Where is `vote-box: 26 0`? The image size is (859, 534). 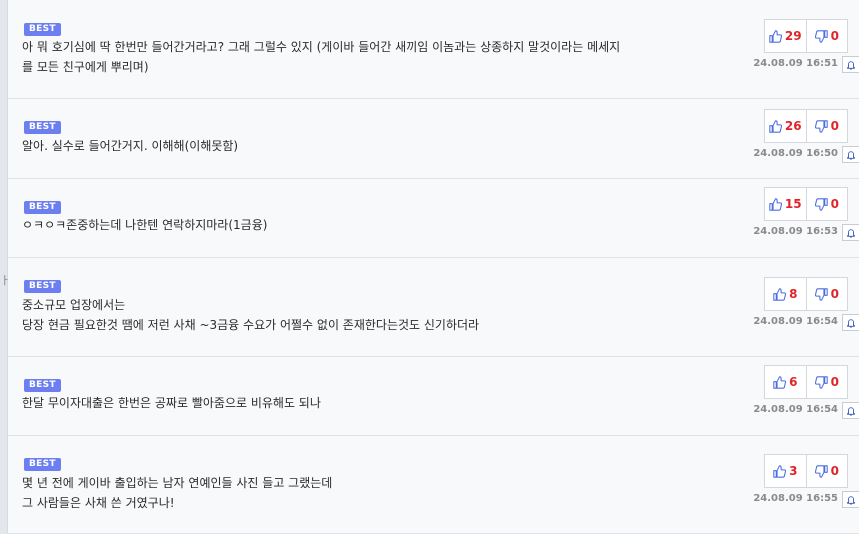 vote-box: 26 0 is located at coordinates (806, 126).